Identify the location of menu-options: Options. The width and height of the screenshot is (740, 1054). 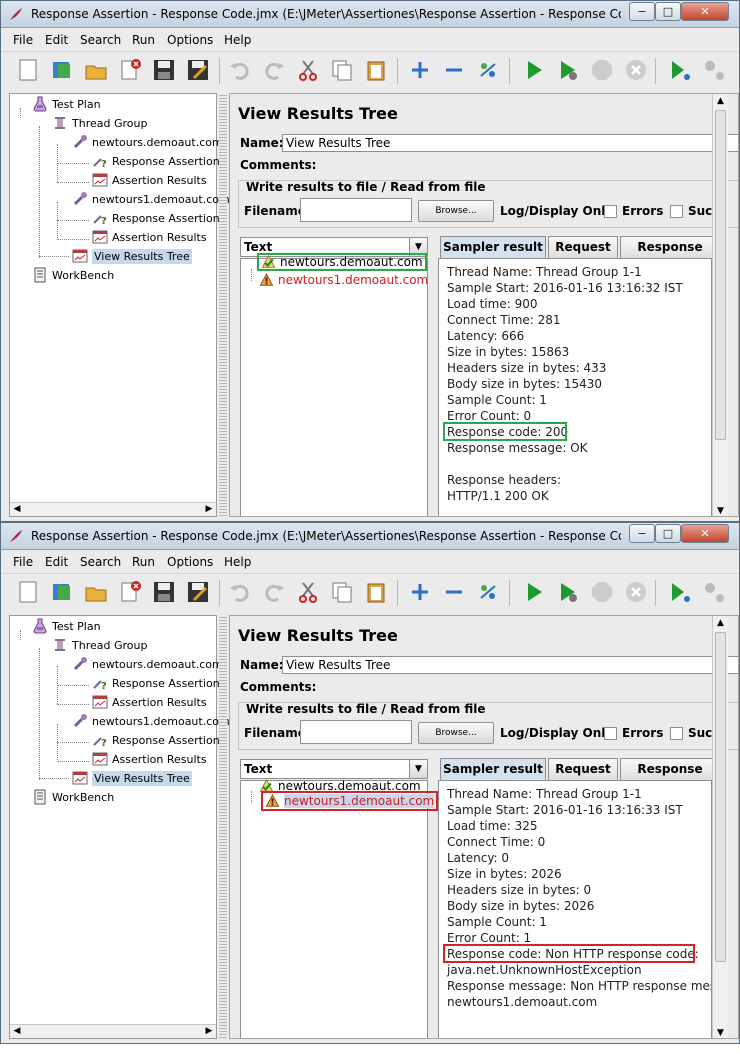
(190, 562).